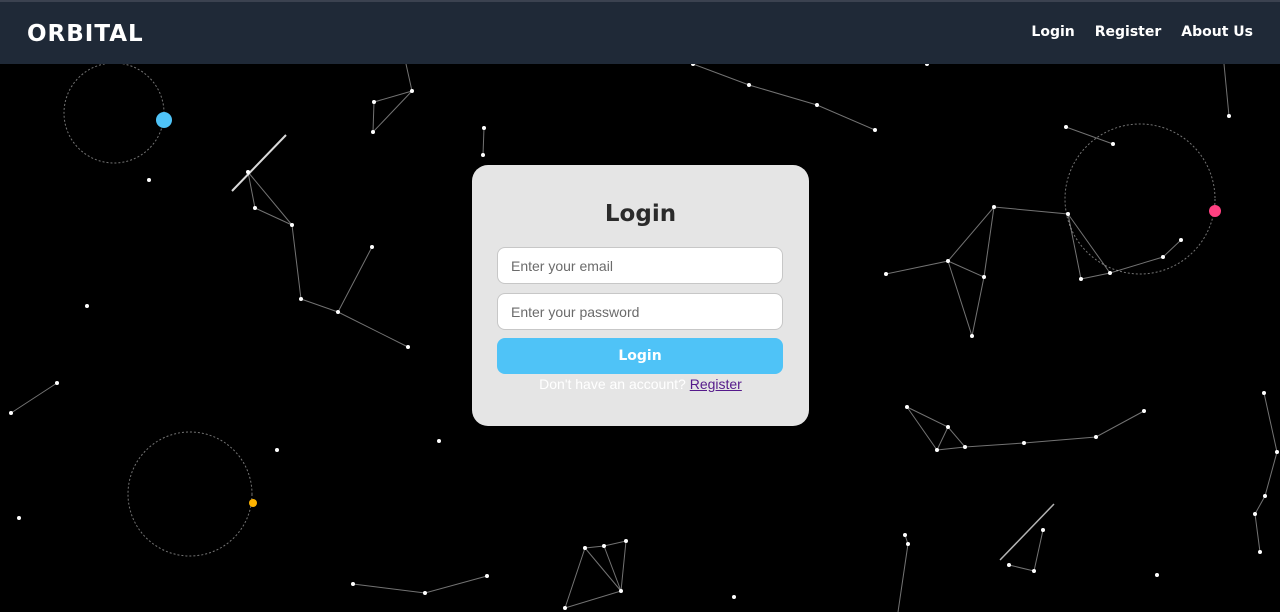  Describe the element at coordinates (640, 265) in the screenshot. I see `email-field` at that location.